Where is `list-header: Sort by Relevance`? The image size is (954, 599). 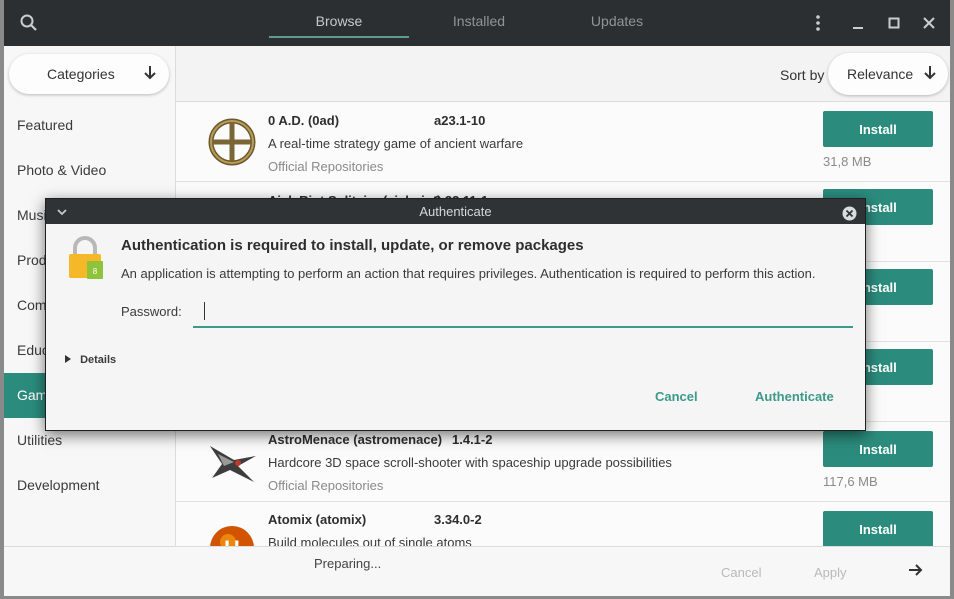 list-header: Sort by Relevance is located at coordinates (563, 74).